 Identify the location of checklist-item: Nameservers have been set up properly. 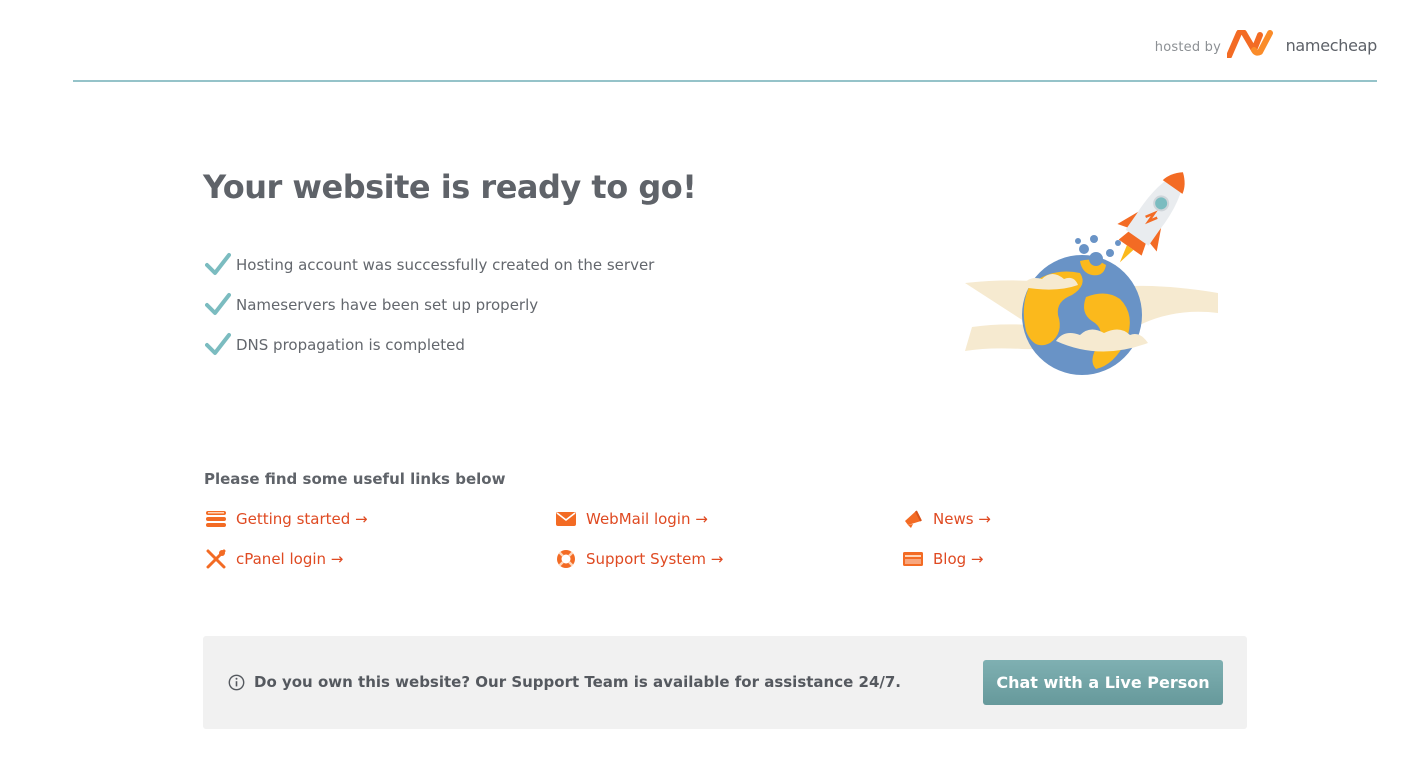
(429, 312).